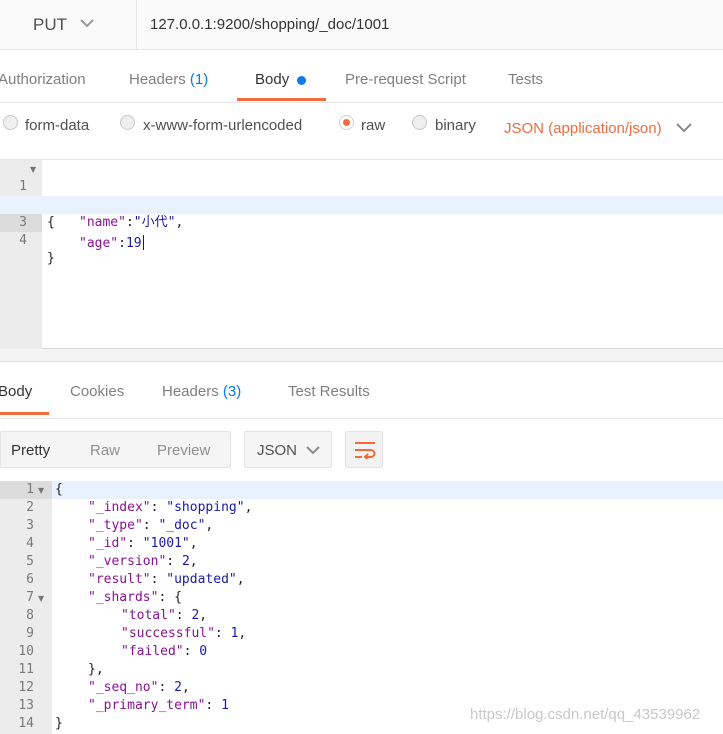 The height and width of the screenshot is (734, 723). Describe the element at coordinates (30, 561) in the screenshot. I see `line-number: 5` at that location.